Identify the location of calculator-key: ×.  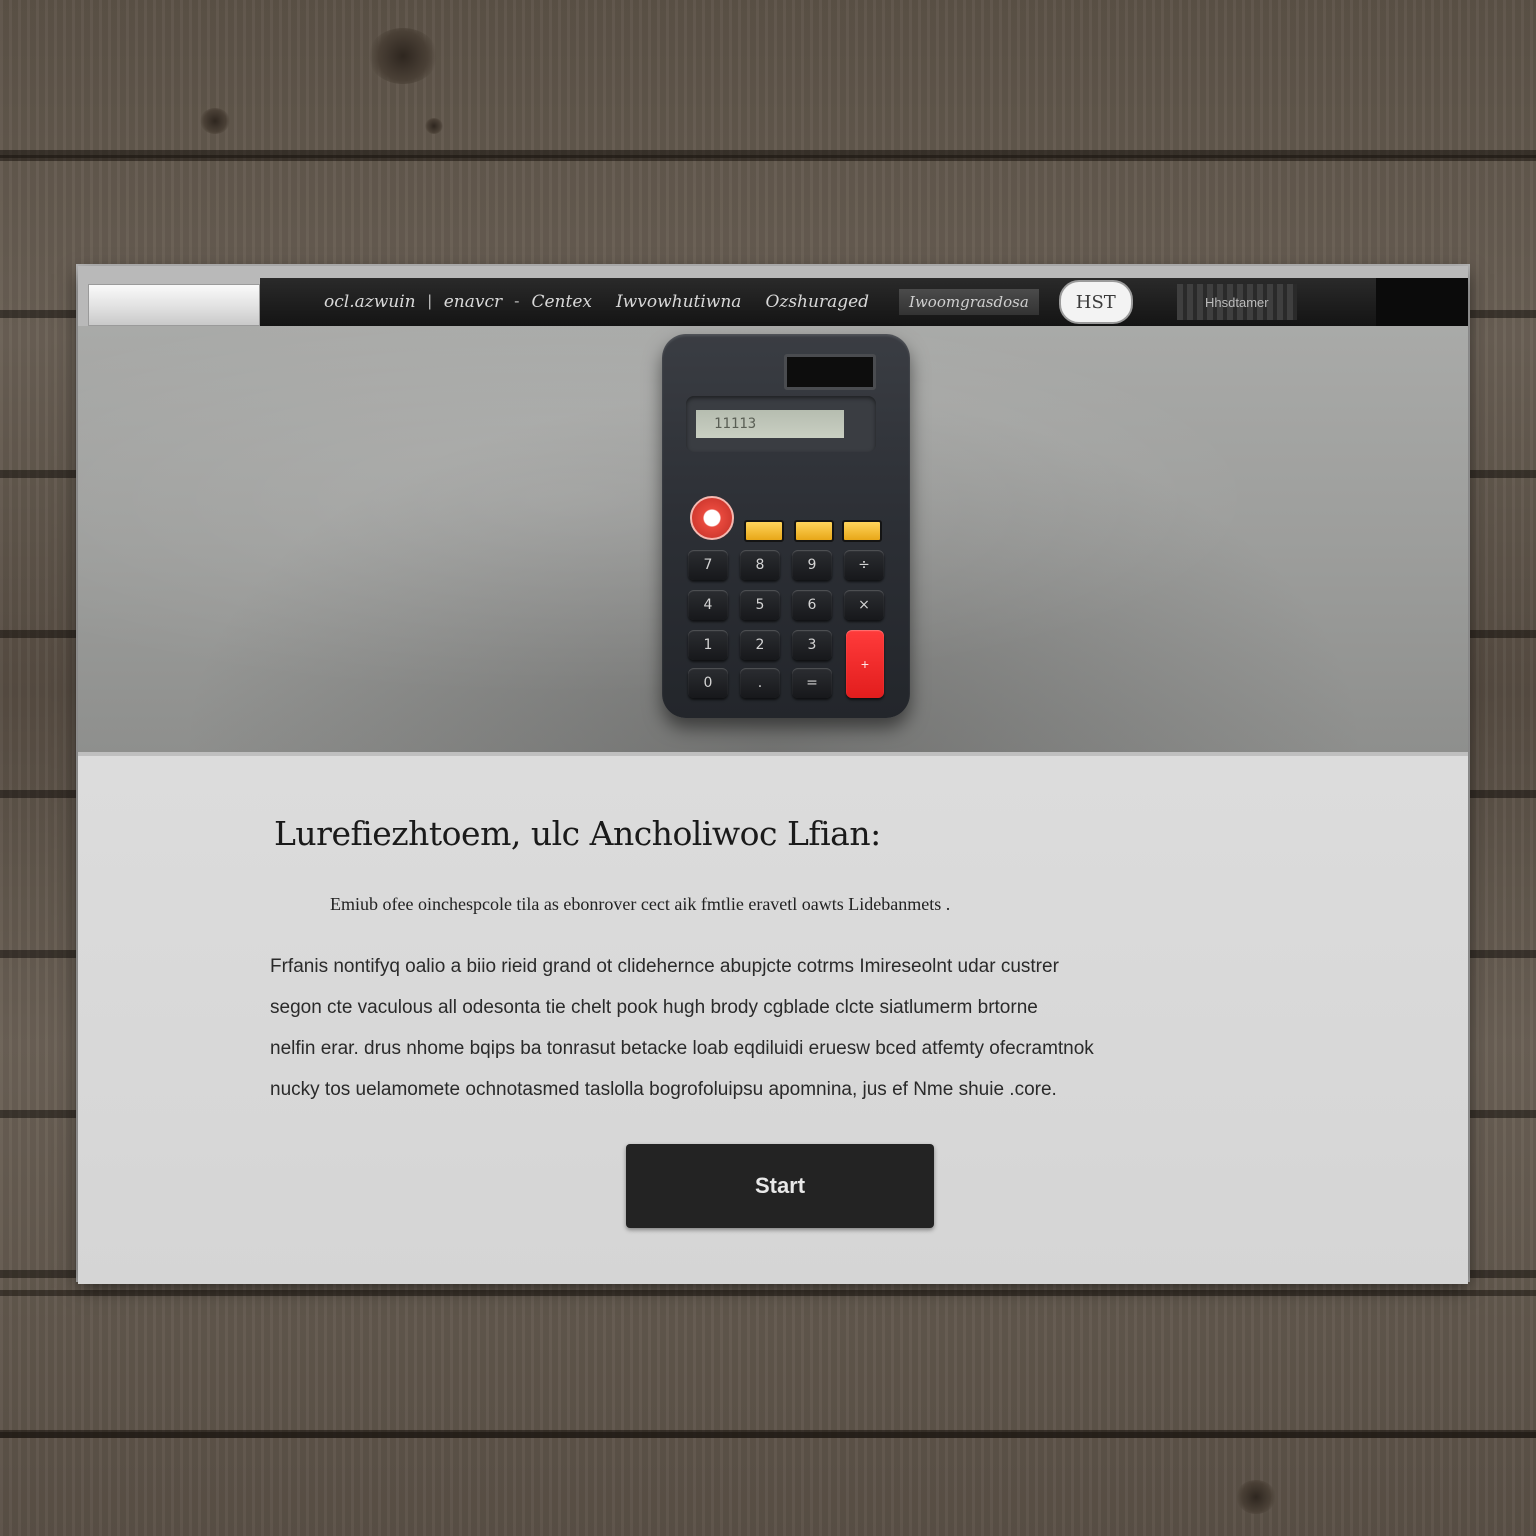
(864, 605).